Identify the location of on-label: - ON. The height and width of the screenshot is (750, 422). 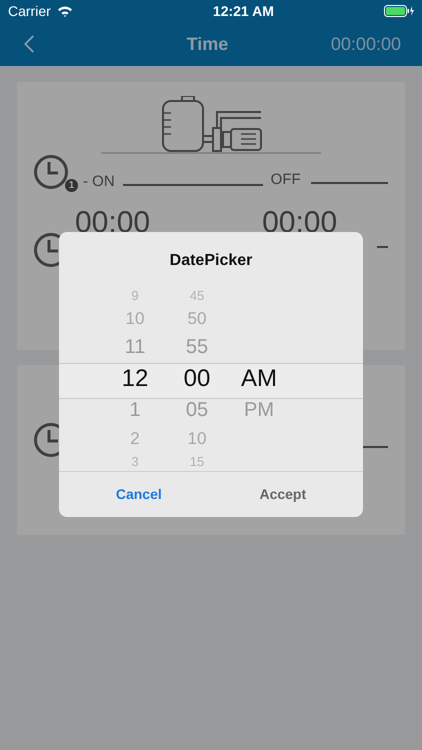
(99, 182).